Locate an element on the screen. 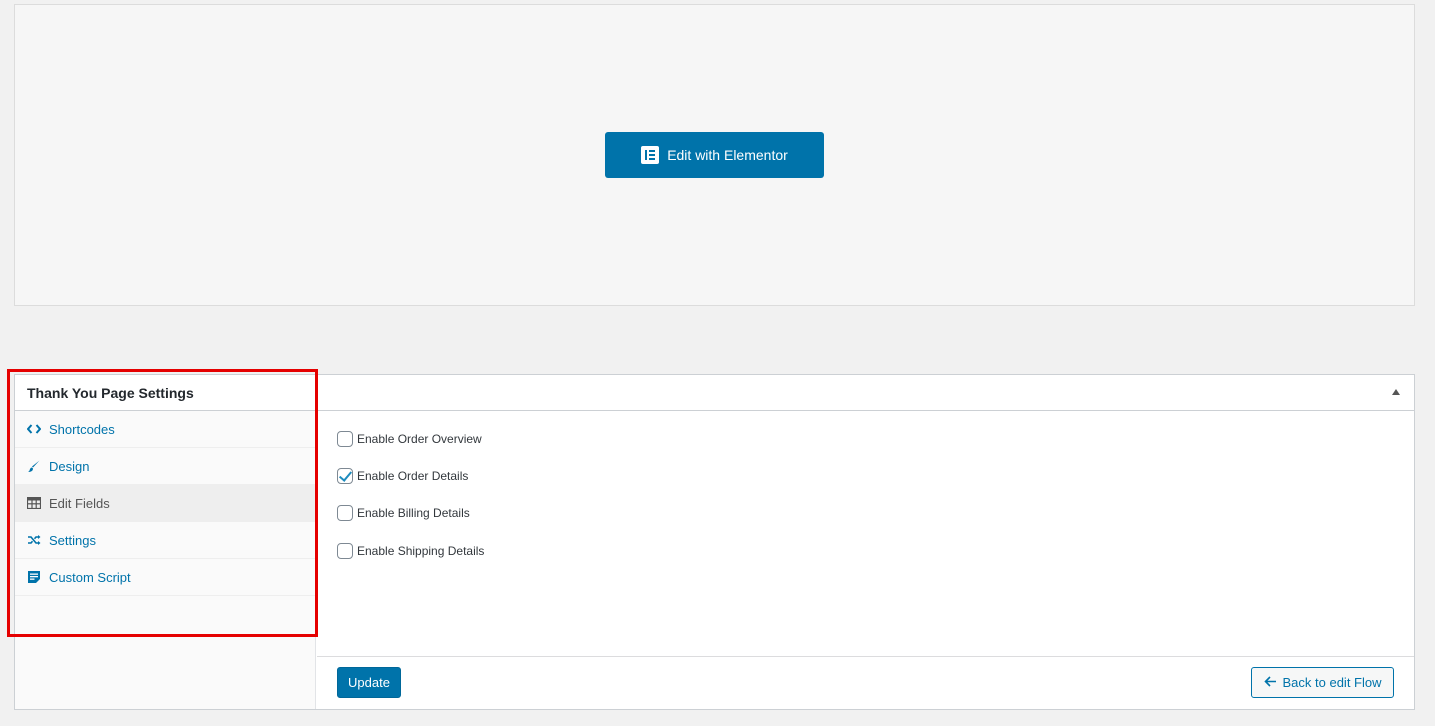 The image size is (1435, 726). panel-header: Thank You Page Settings is located at coordinates (714, 393).